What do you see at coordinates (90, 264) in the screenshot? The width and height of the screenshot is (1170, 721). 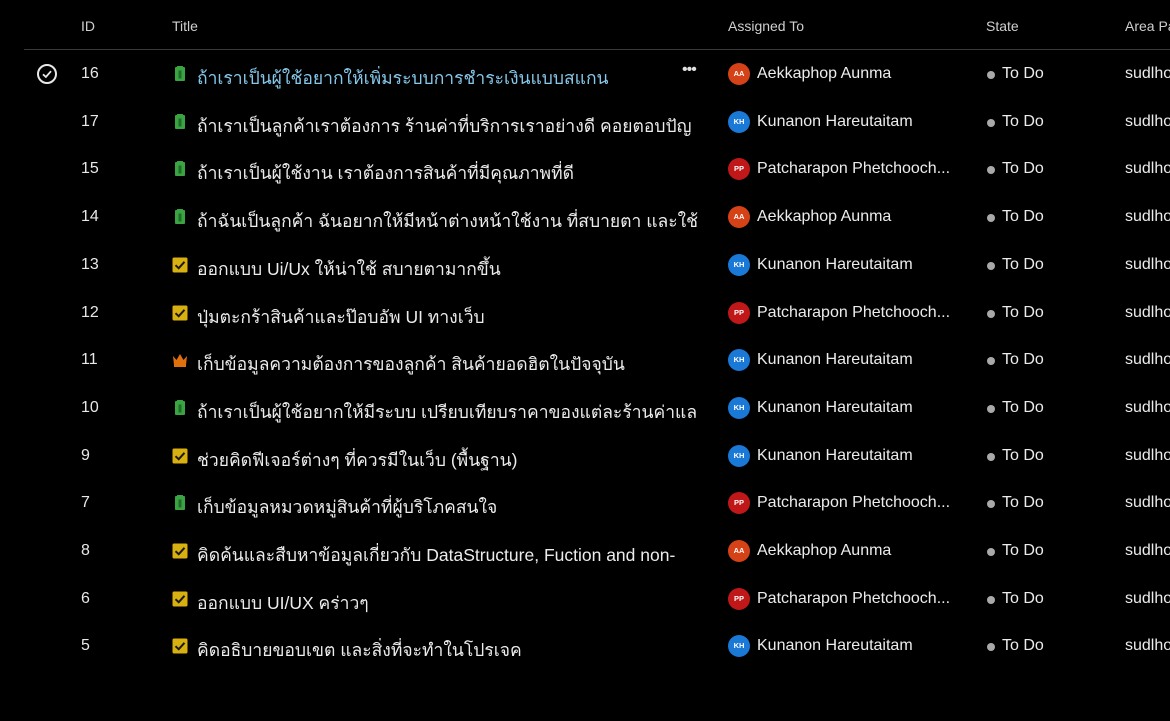 I see `work-item-id: 13` at bounding box center [90, 264].